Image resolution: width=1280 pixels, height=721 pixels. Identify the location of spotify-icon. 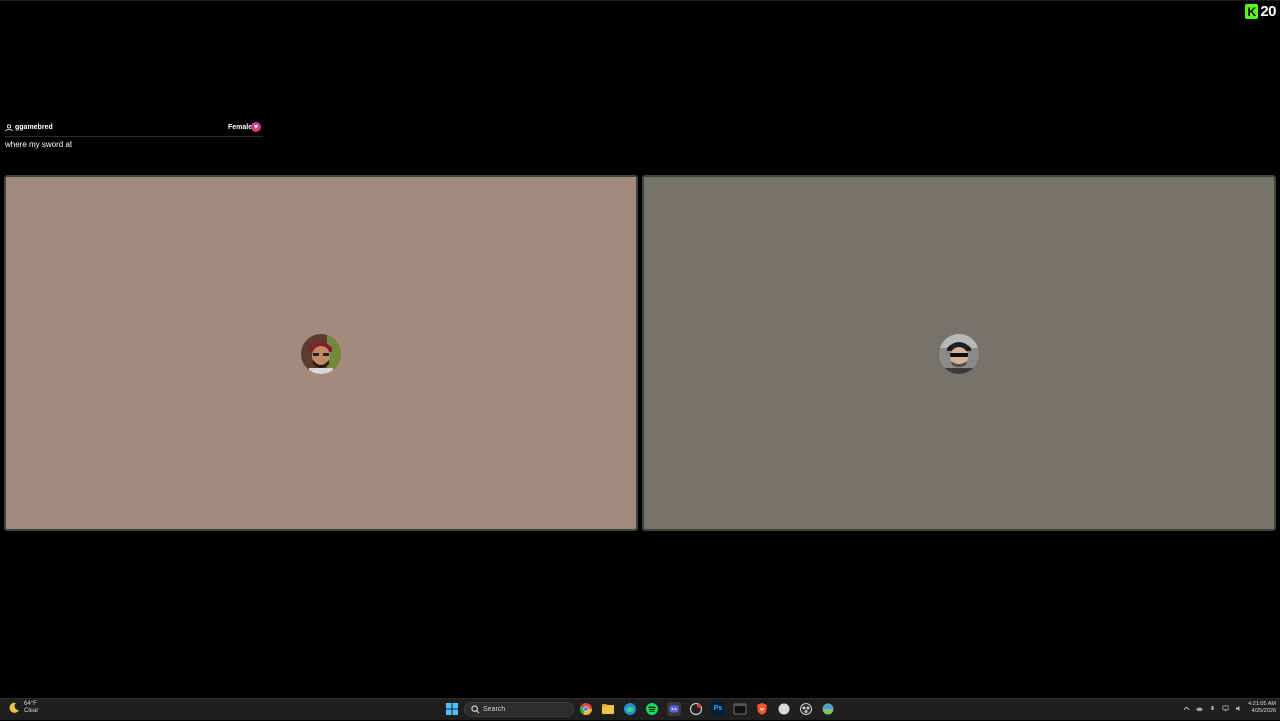
(652, 709).